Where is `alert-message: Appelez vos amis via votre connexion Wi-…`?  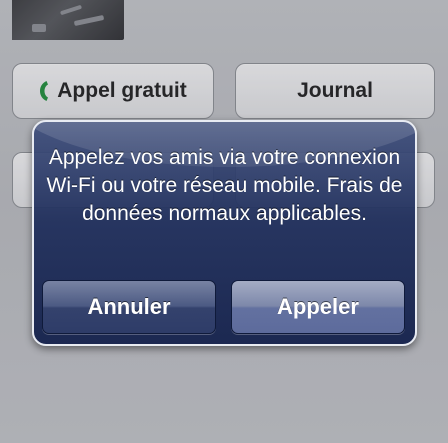 alert-message: Appelez vos amis via votre connexion Wi-… is located at coordinates (224, 185).